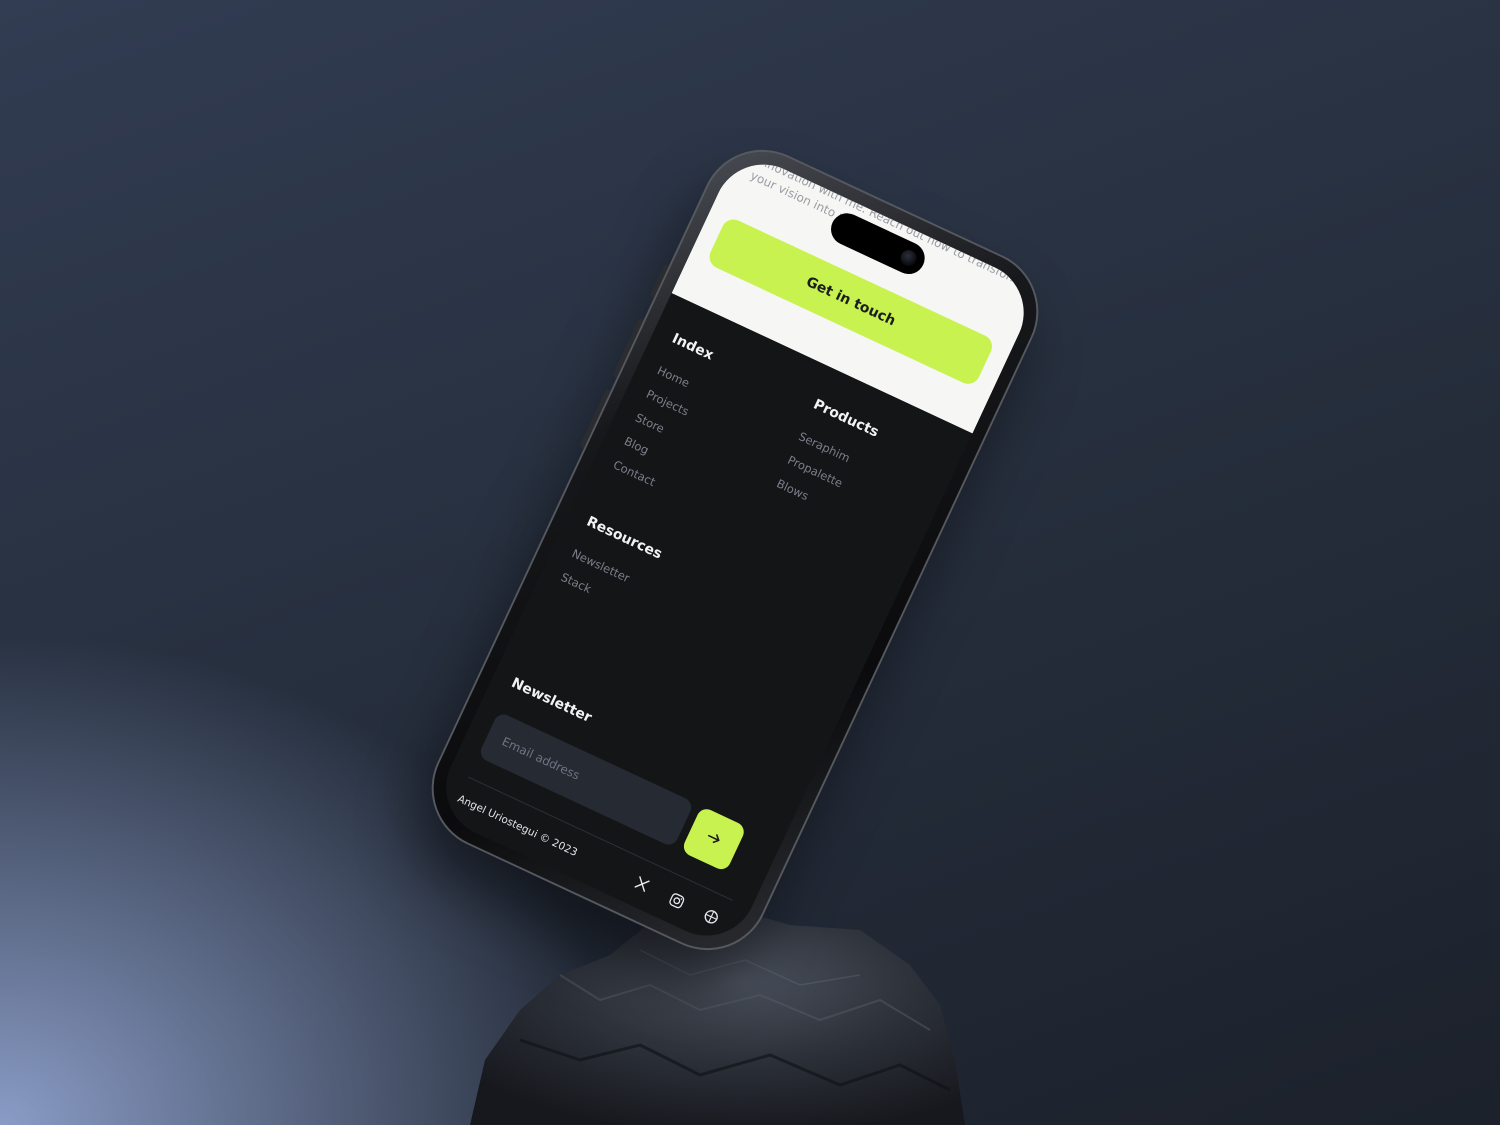 The width and height of the screenshot is (1500, 1125). I want to click on dribbble-icon, so click(711, 916).